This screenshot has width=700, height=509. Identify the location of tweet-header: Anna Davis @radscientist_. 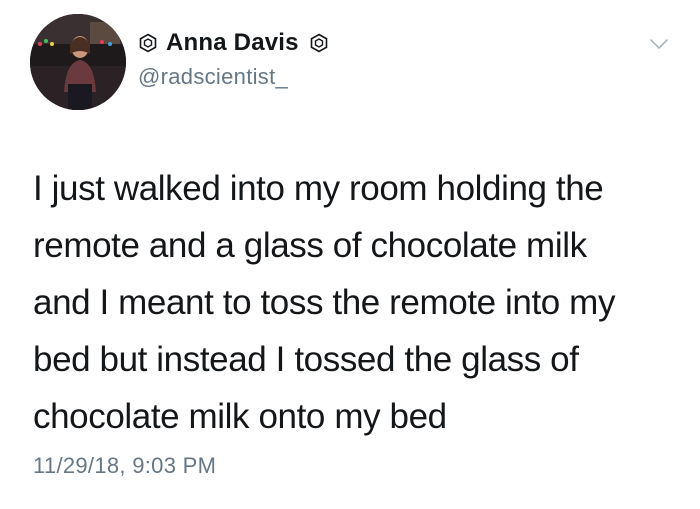
(233, 58).